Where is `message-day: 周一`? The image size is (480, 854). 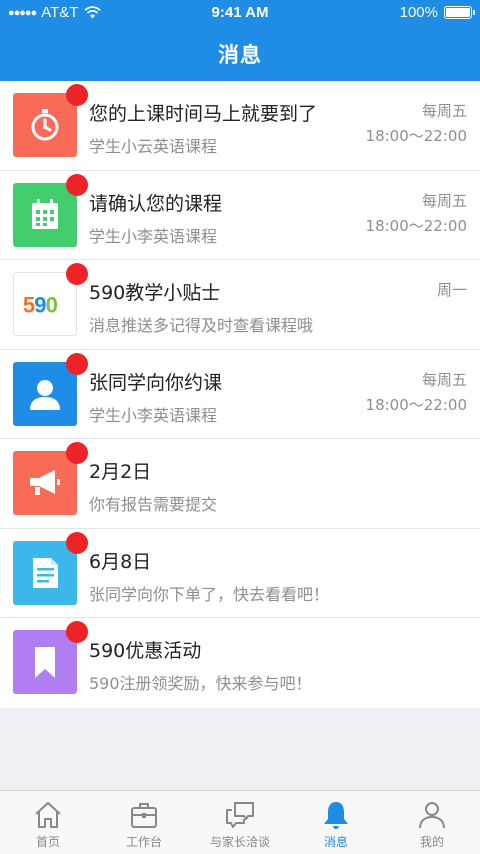 message-day: 周一 is located at coordinates (451, 290).